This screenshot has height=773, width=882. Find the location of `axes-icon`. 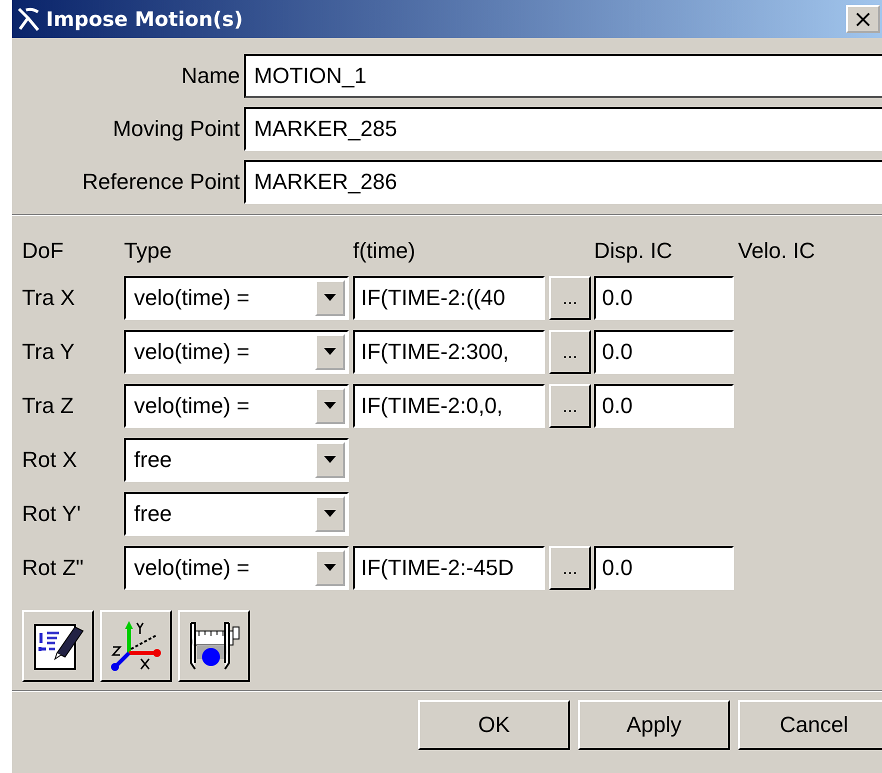

axes-icon is located at coordinates (136, 646).